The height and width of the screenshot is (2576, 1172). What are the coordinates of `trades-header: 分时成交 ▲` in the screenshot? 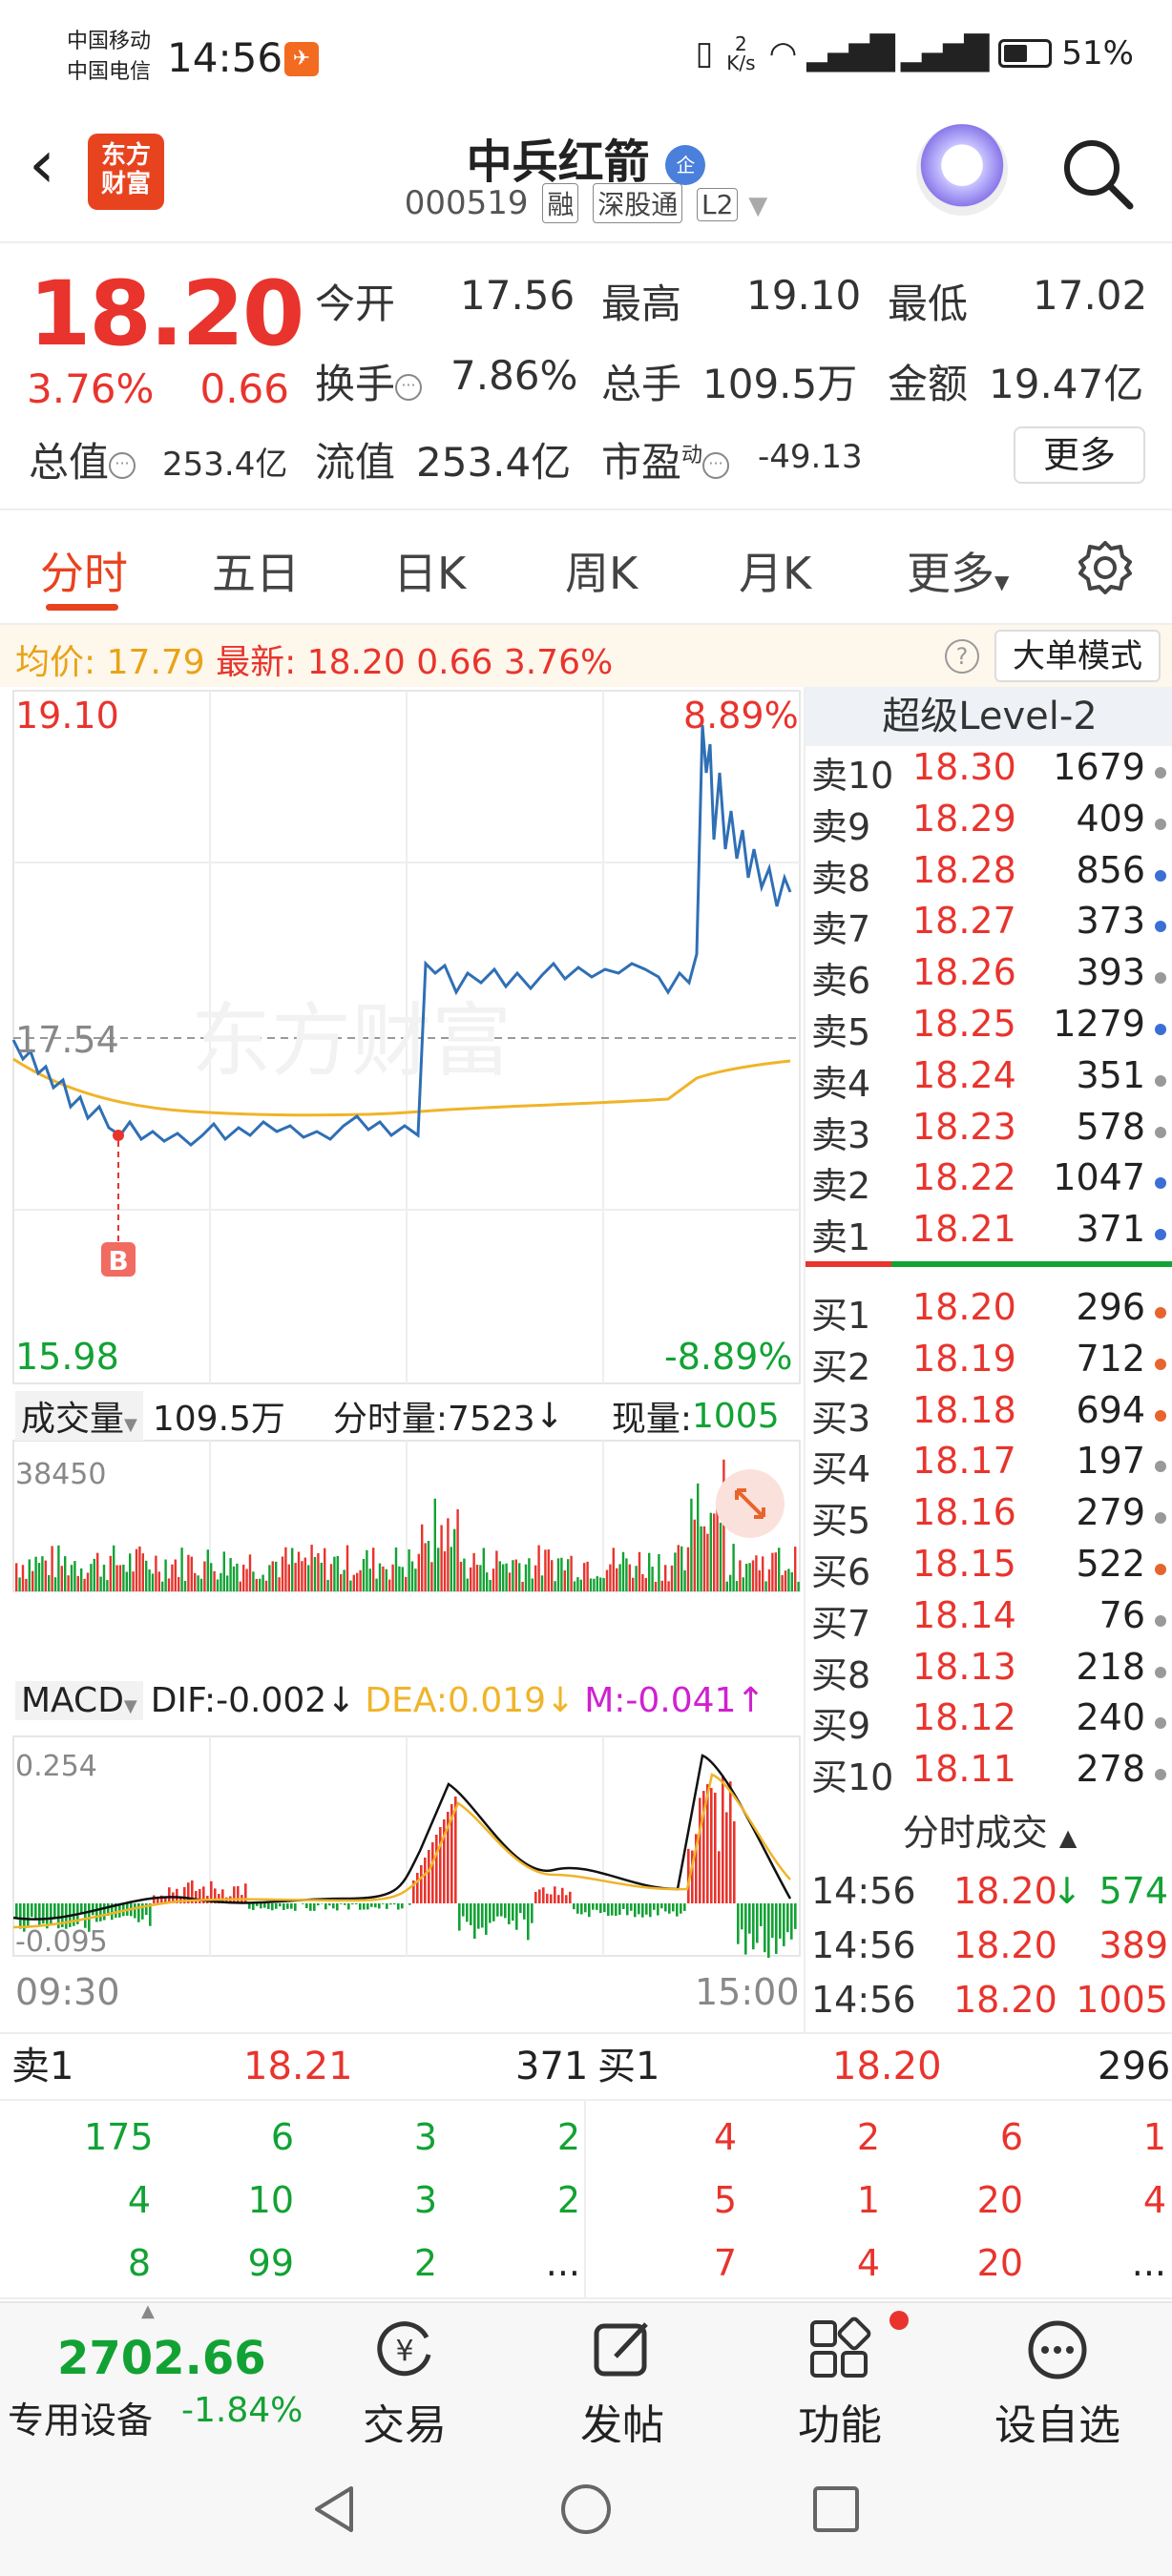 It's located at (989, 1829).